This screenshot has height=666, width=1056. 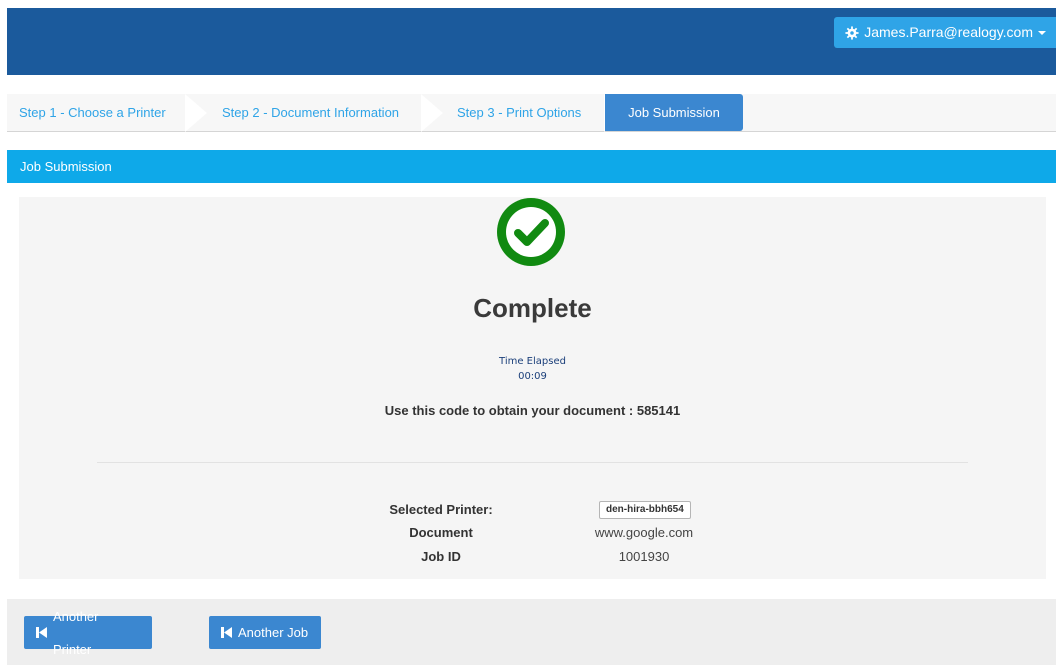 I want to click on job-id-value: 1001930, so click(x=644, y=556).